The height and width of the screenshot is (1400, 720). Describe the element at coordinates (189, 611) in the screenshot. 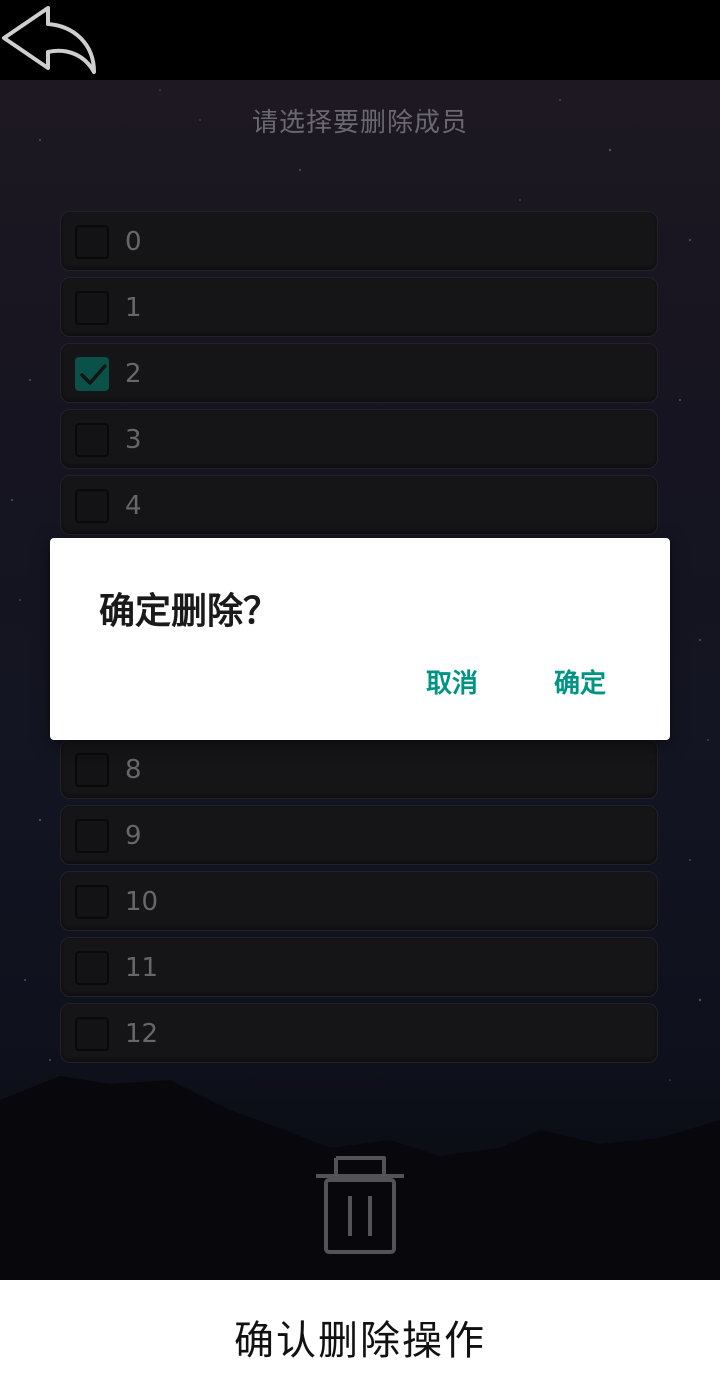

I see `dialog-title: 确定删除？` at that location.